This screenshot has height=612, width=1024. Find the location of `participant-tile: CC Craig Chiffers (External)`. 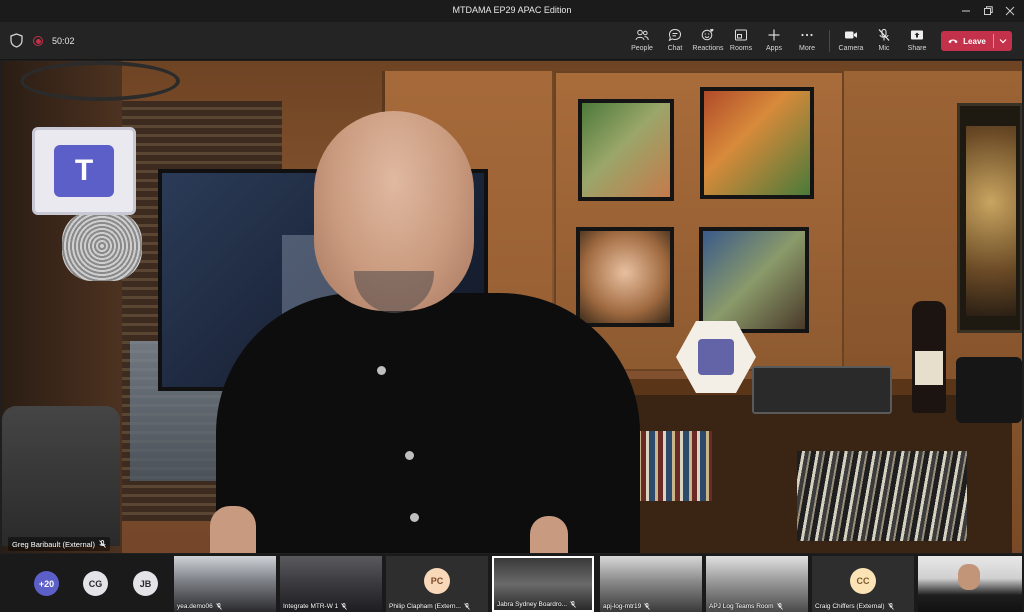

participant-tile: CC Craig Chiffers (External) is located at coordinates (863, 584).